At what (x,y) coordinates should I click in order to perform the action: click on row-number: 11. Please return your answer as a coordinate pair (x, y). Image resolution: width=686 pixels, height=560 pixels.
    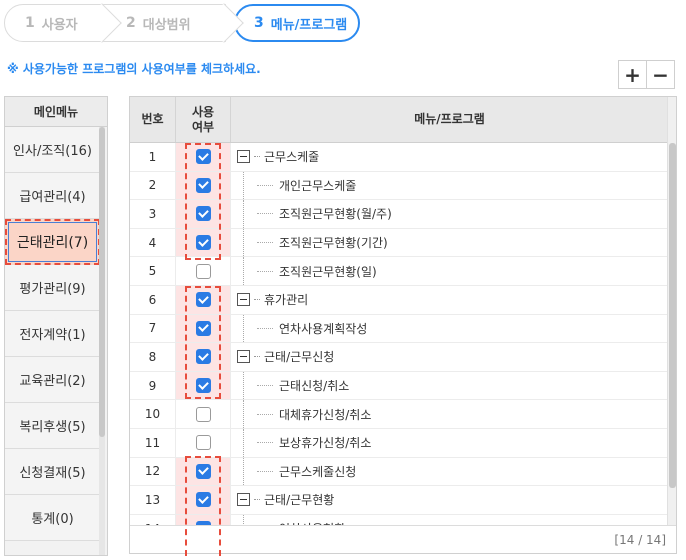
    Looking at the image, I should click on (153, 442).